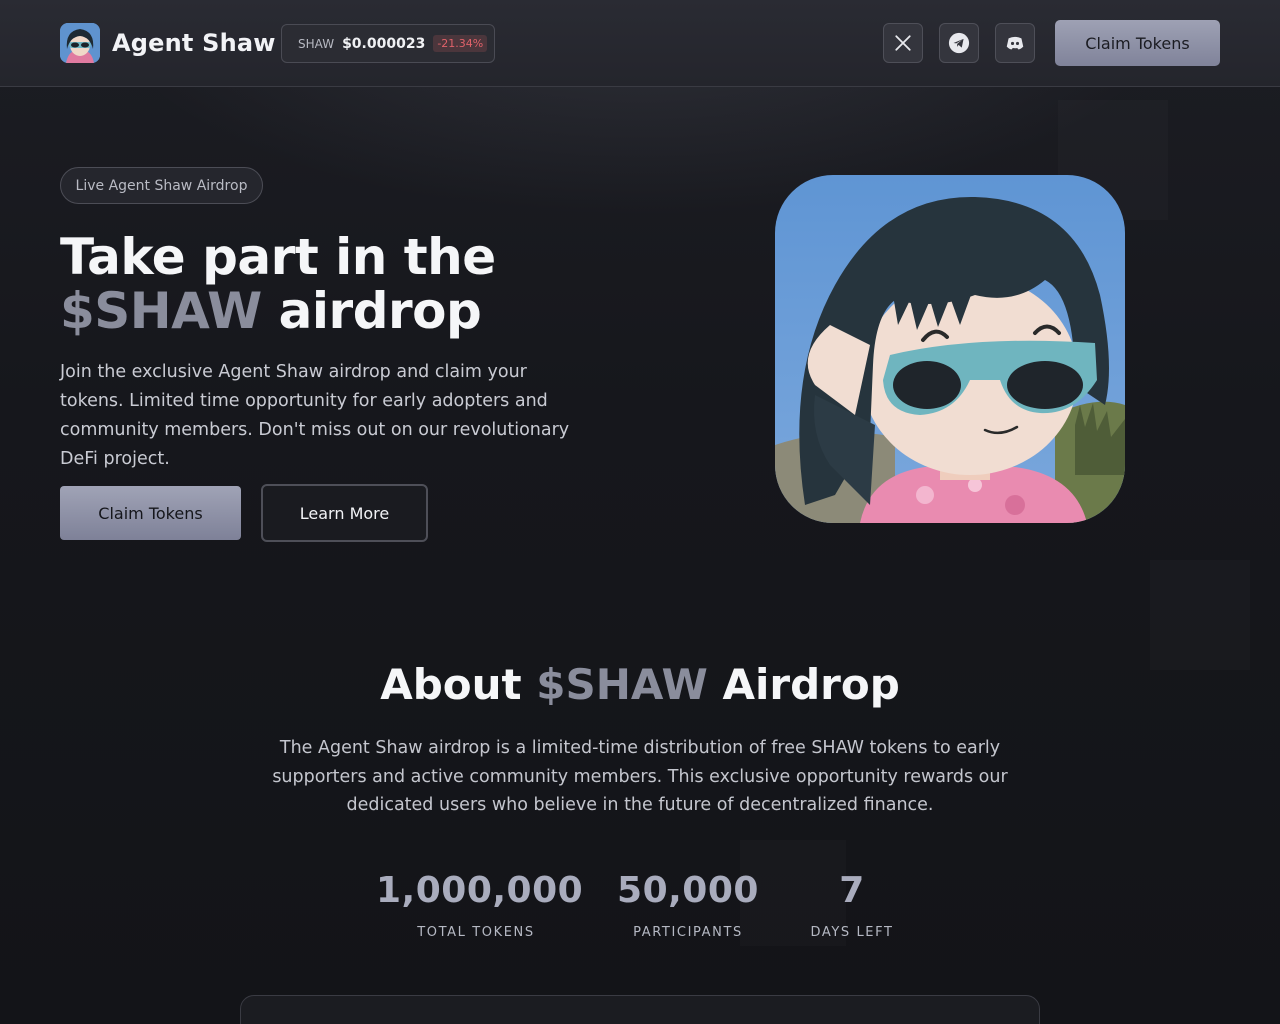 Image resolution: width=1280 pixels, height=1024 pixels. What do you see at coordinates (194, 43) in the screenshot?
I see `brand-name: Agent Shaw` at bounding box center [194, 43].